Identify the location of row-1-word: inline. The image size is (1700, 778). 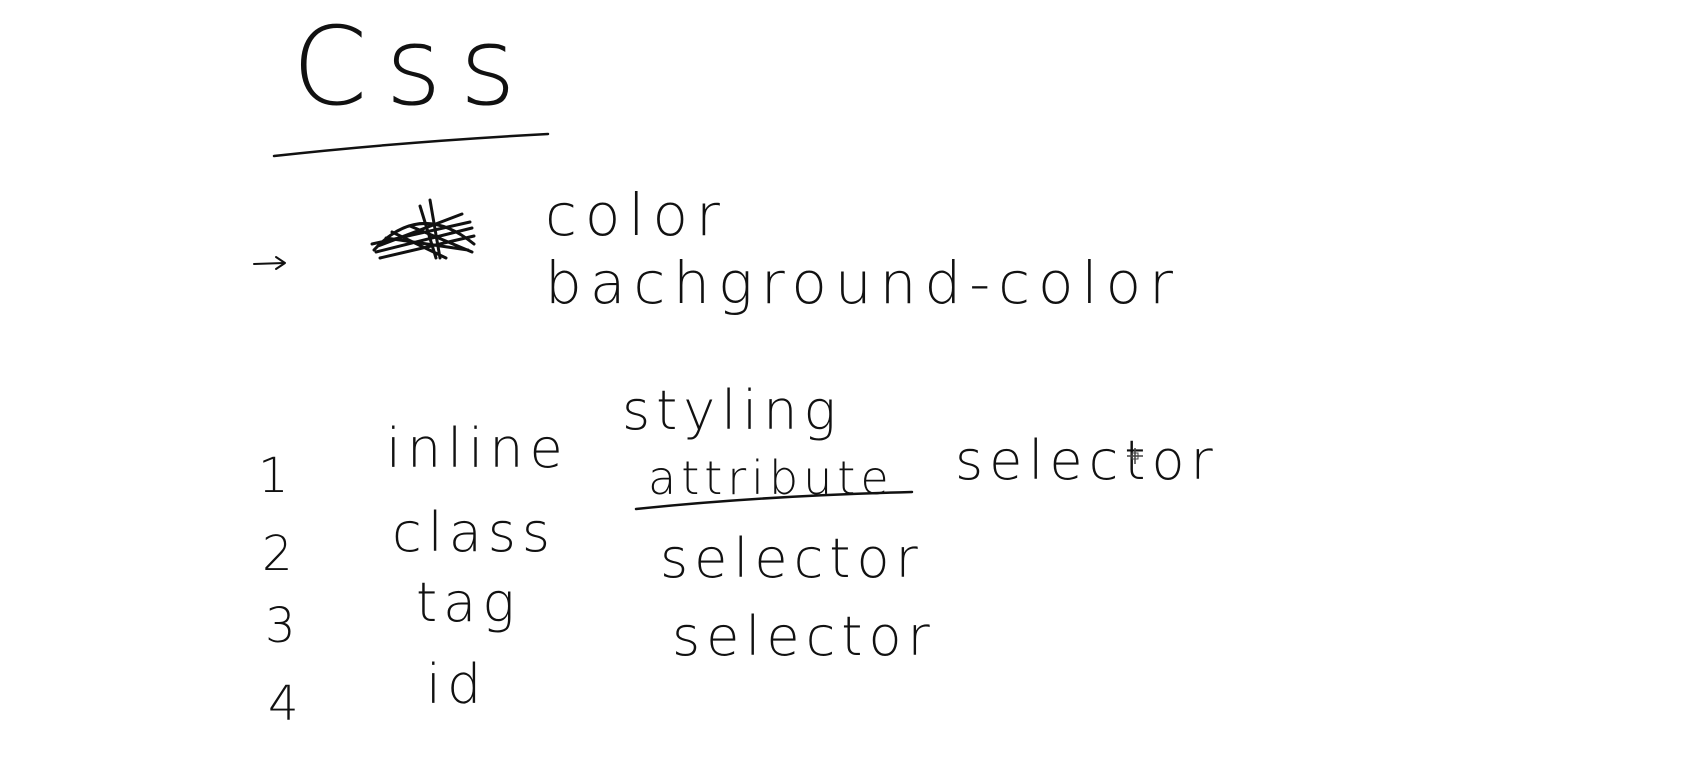
(477, 448).